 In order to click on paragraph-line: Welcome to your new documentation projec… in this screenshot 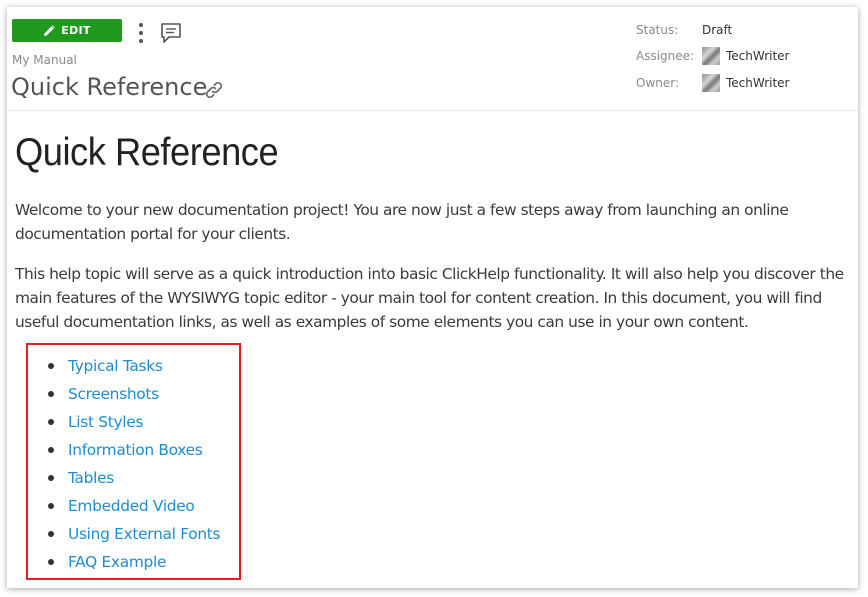, I will do `click(402, 210)`.